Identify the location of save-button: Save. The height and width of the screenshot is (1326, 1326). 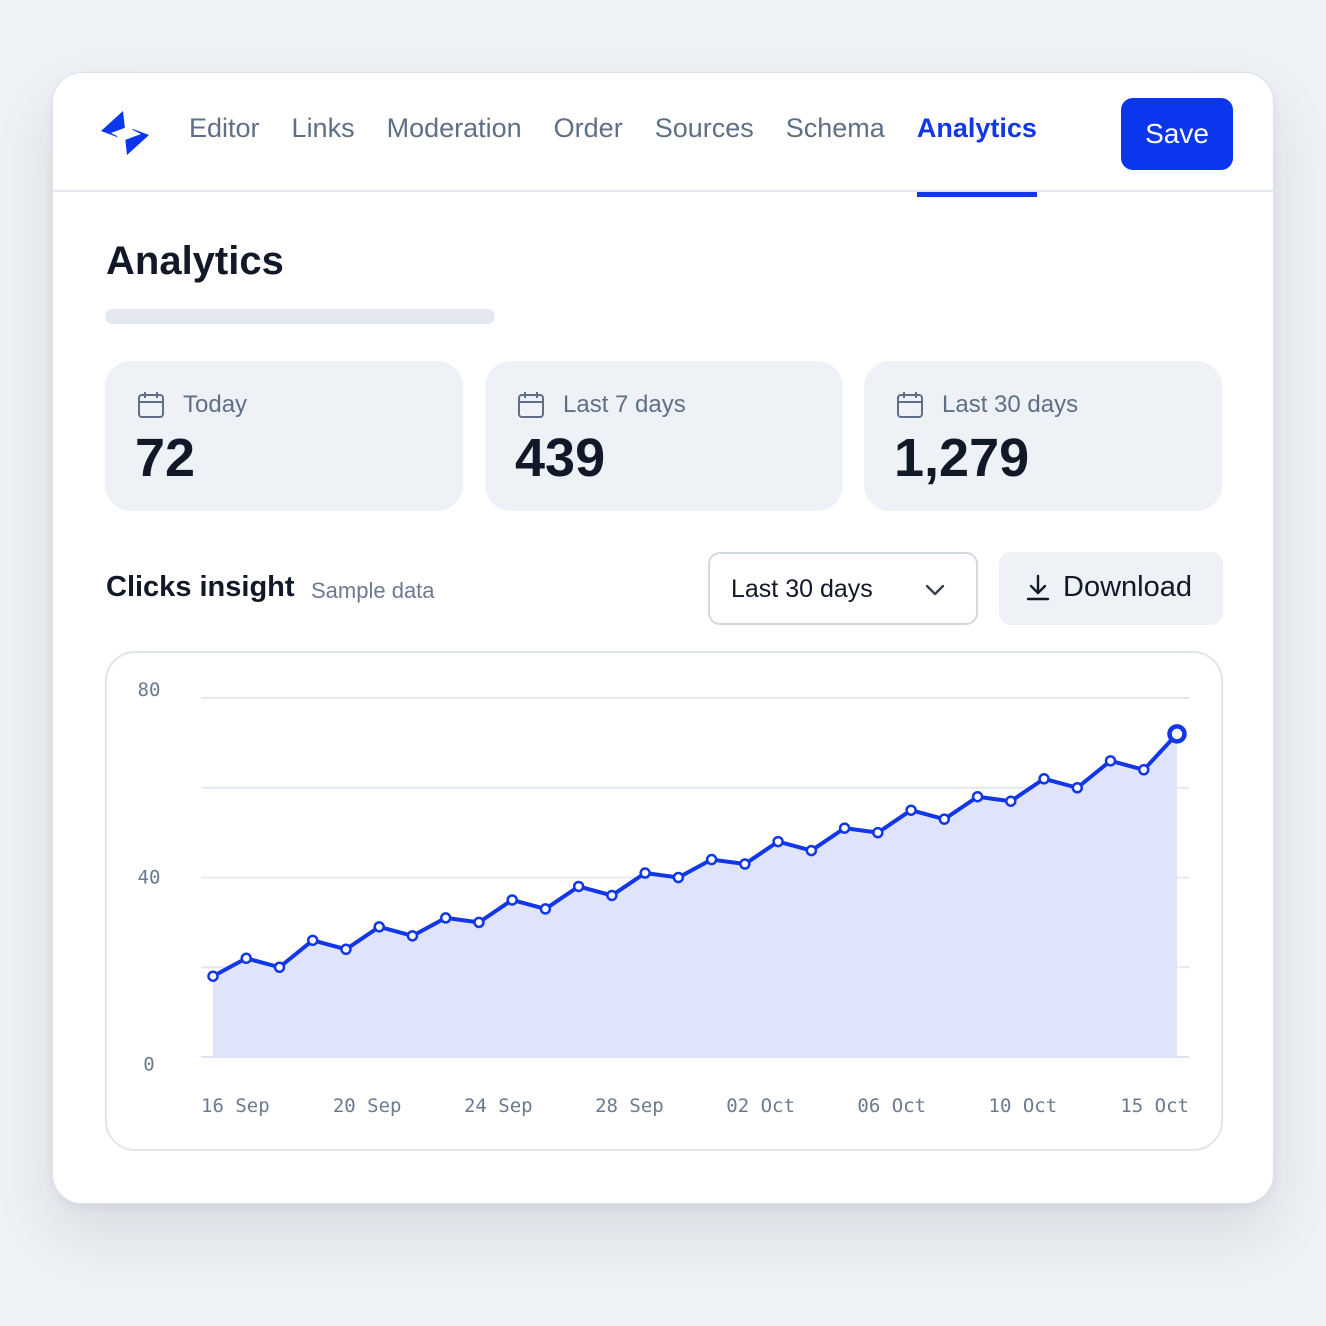
(1177, 134).